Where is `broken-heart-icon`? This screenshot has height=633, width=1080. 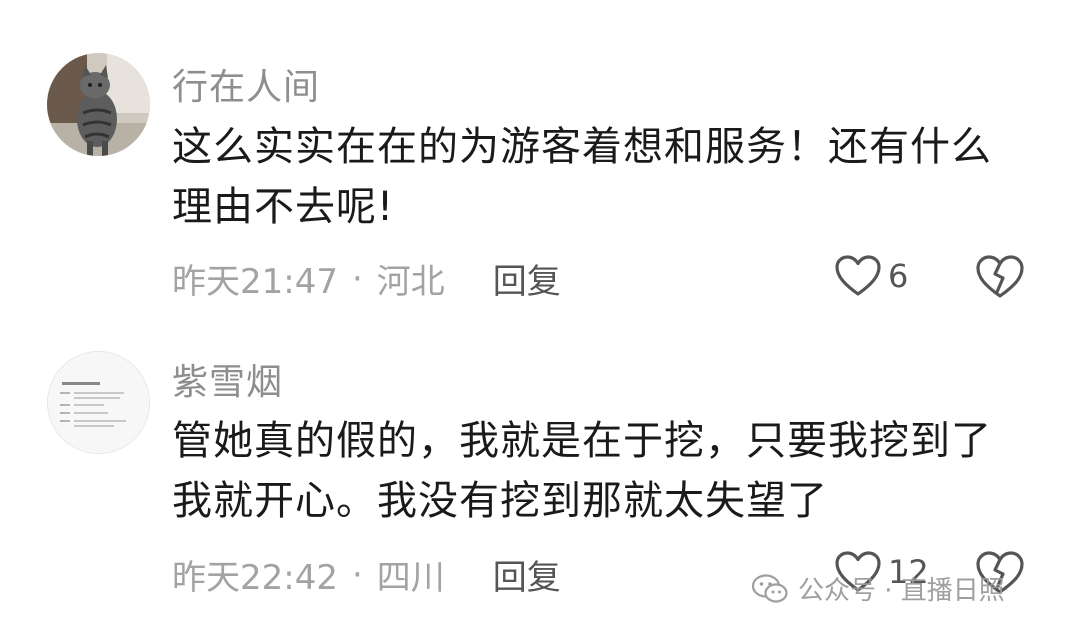 broken-heart-icon is located at coordinates (1000, 276).